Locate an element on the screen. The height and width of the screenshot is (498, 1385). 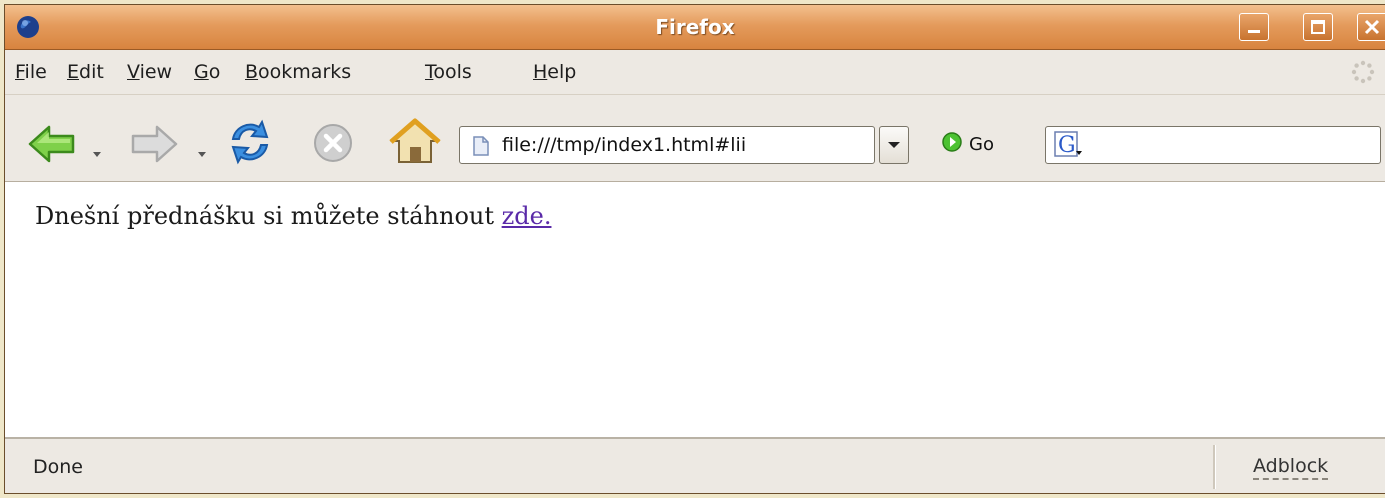
close-button is located at coordinates (1371, 27).